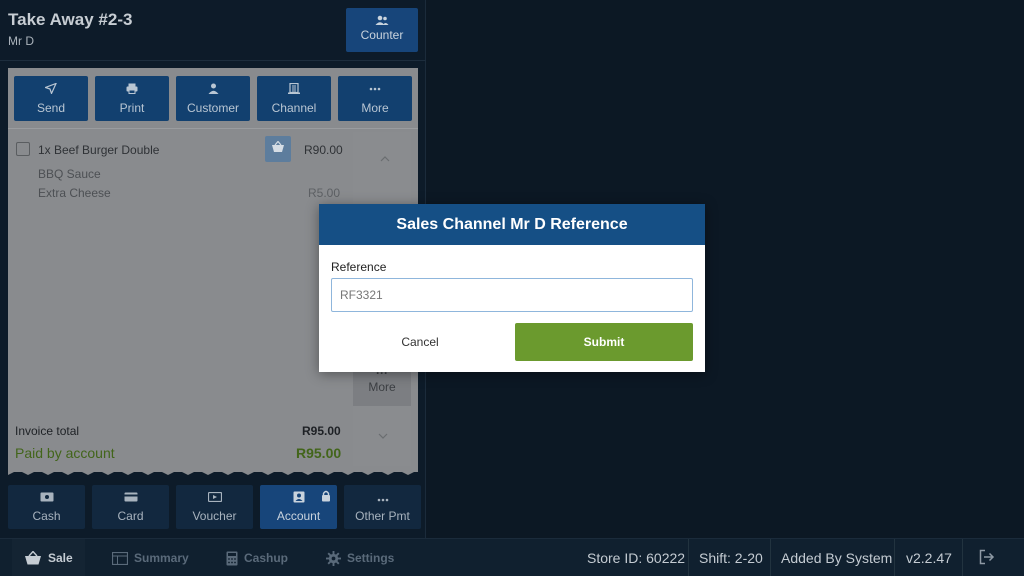 The width and height of the screenshot is (1024, 576). What do you see at coordinates (420, 342) in the screenshot?
I see `cancel-button: Cancel` at bounding box center [420, 342].